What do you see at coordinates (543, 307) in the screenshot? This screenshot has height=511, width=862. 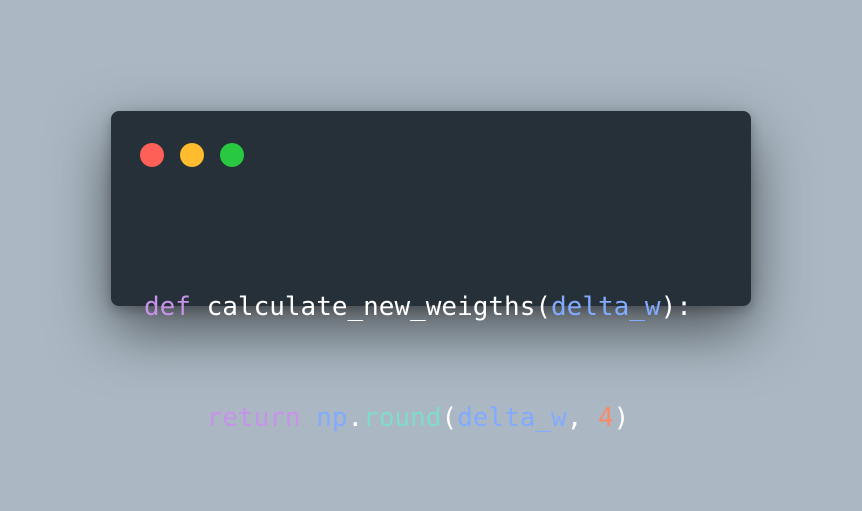 I see `paren-open: (` at bounding box center [543, 307].